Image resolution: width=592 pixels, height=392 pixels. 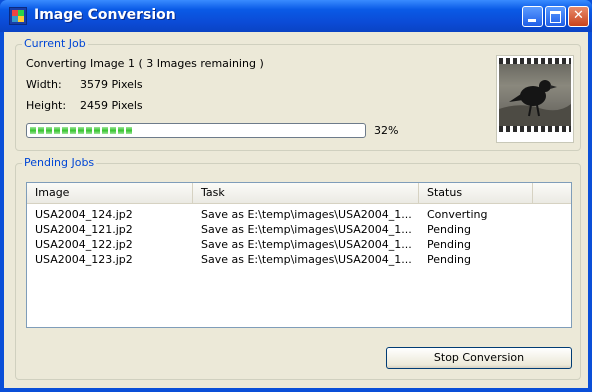 I want to click on bird-photo-thumbnail, so click(x=535, y=95).